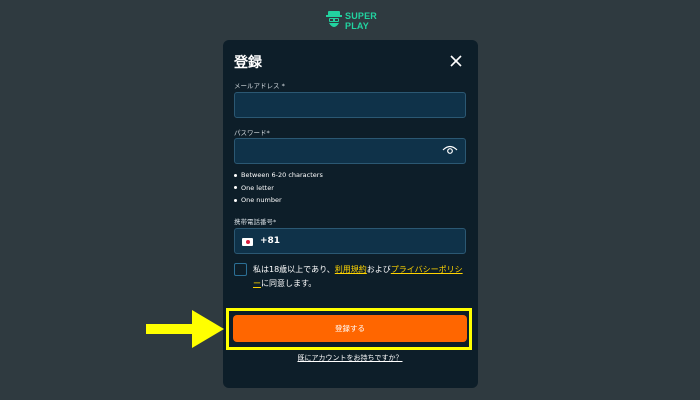 This screenshot has height=400, width=700. What do you see at coordinates (185, 329) in the screenshot?
I see `arrow-right-icon` at bounding box center [185, 329].